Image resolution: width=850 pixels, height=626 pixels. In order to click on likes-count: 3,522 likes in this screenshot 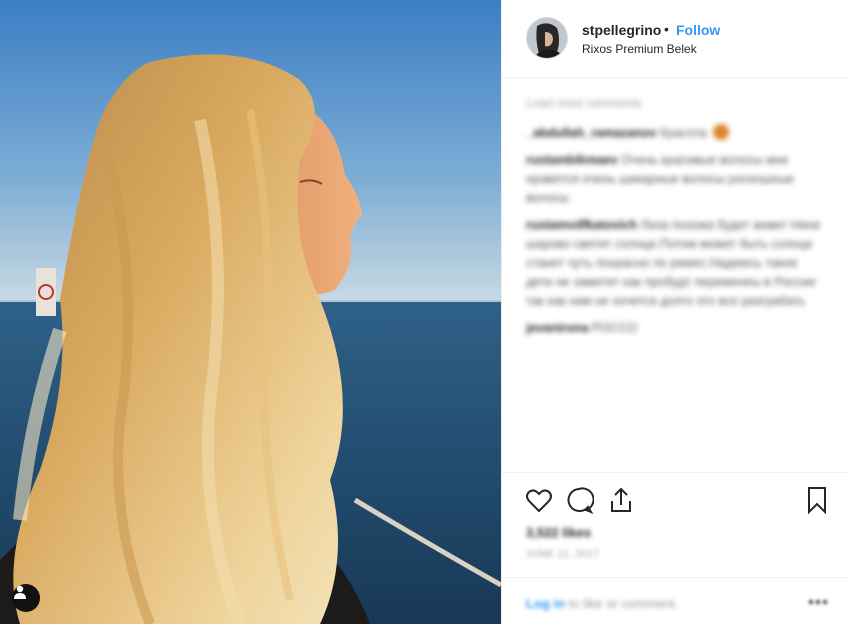, I will do `click(558, 532)`.